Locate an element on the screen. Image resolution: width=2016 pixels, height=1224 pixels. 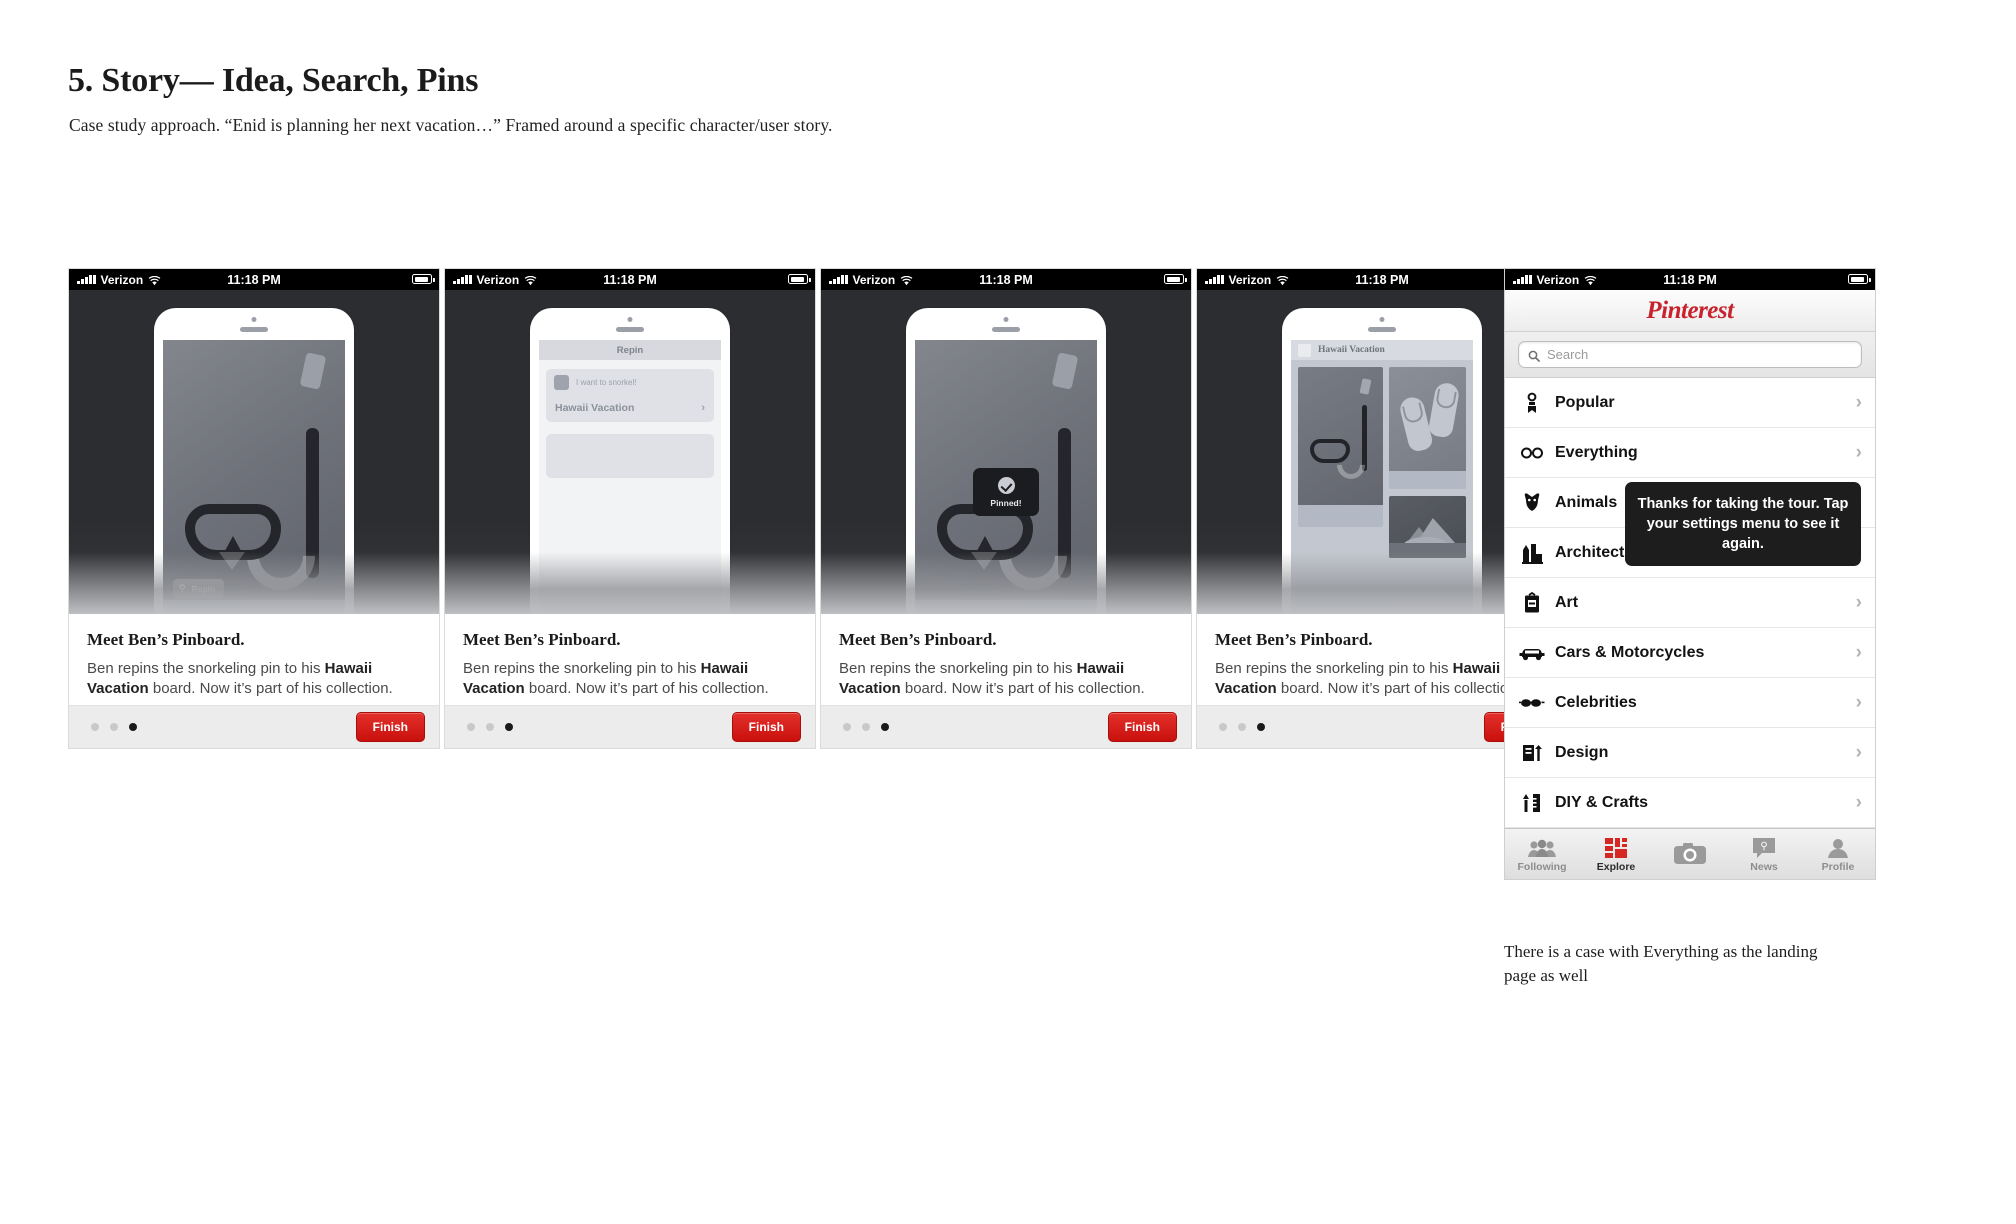
category-item-diy-crafts: DIY & Crafts › is located at coordinates (1690, 803).